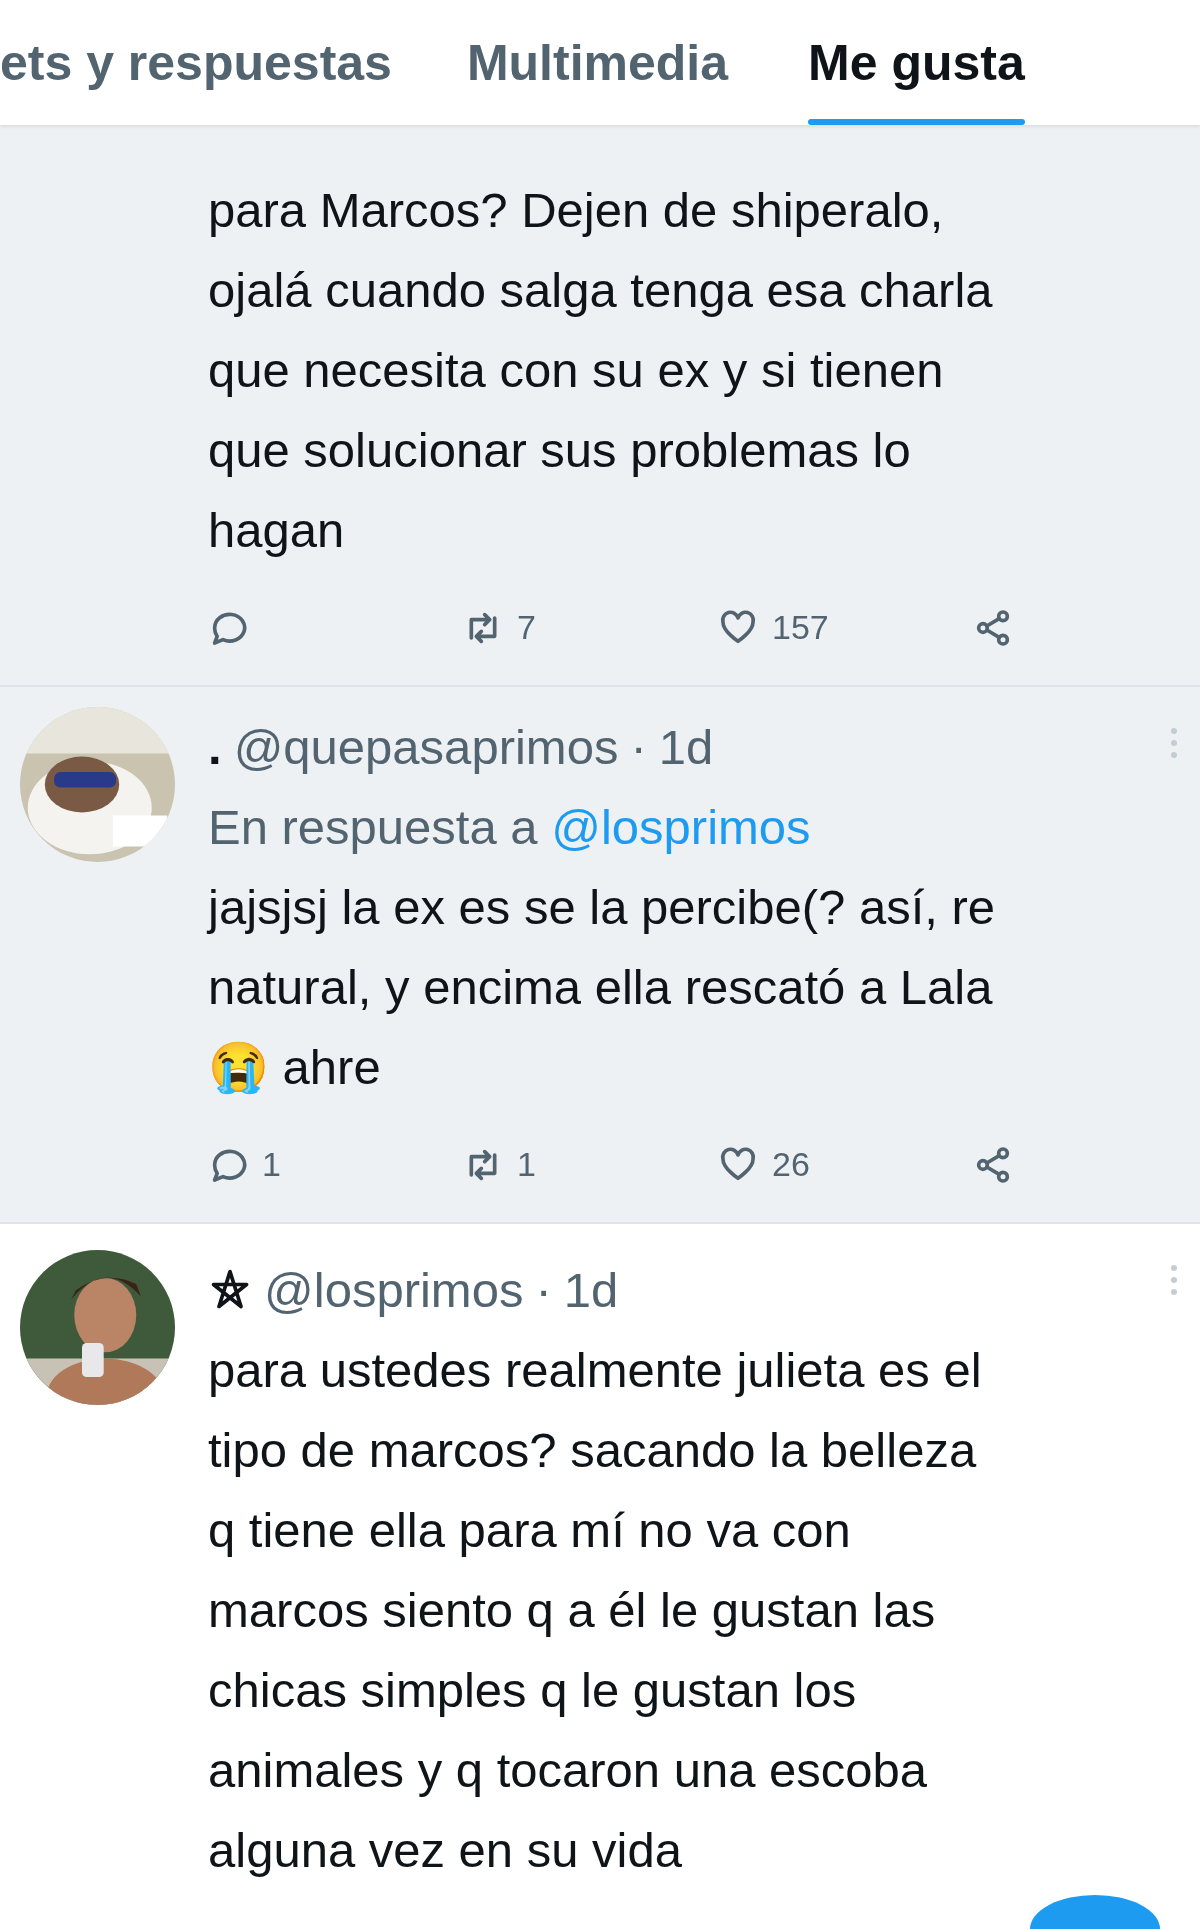 This screenshot has height=1929, width=1200. Describe the element at coordinates (601, 370) in the screenshot. I see `tweet-text: para Marcos? Dejen de shiperalo, ojalá cuando salga tenga esa charla que necesita con su ex y si tienen que solucionar sus problemas lo hagan` at that location.